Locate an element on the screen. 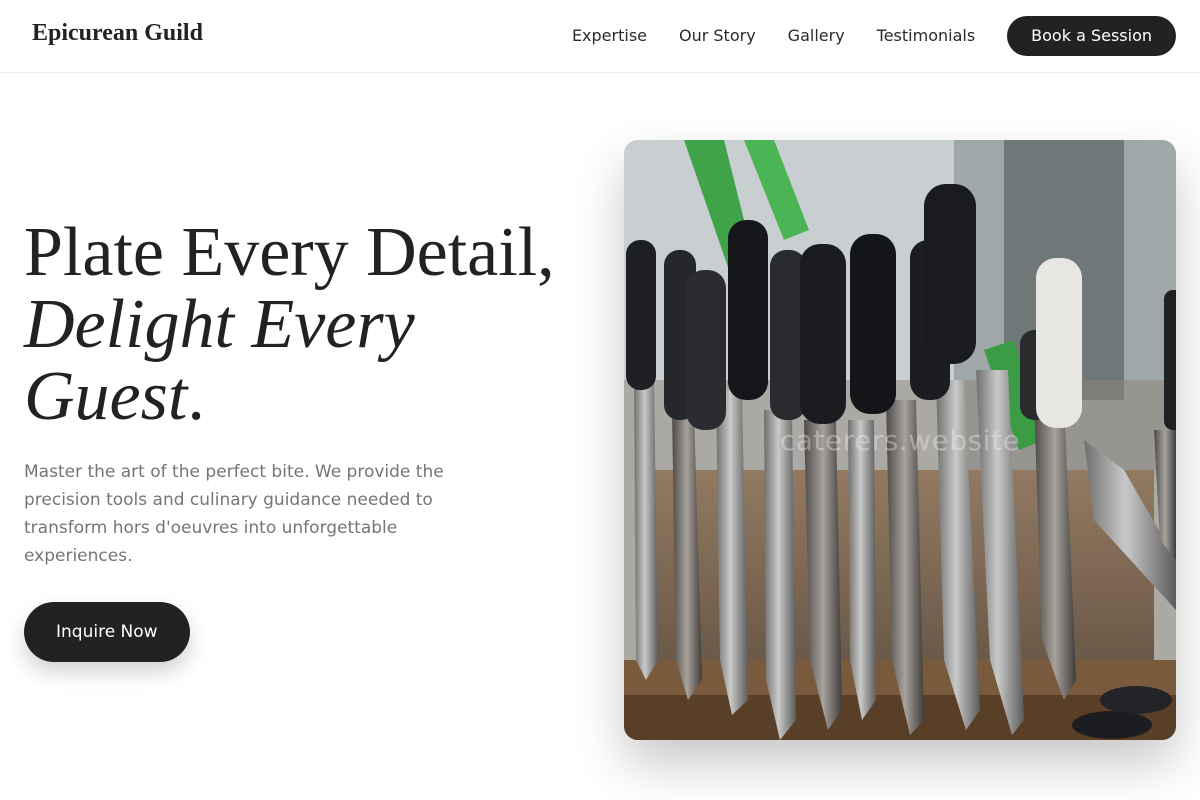 This screenshot has width=1200, height=800. image-watermark: caterers.website is located at coordinates (900, 440).